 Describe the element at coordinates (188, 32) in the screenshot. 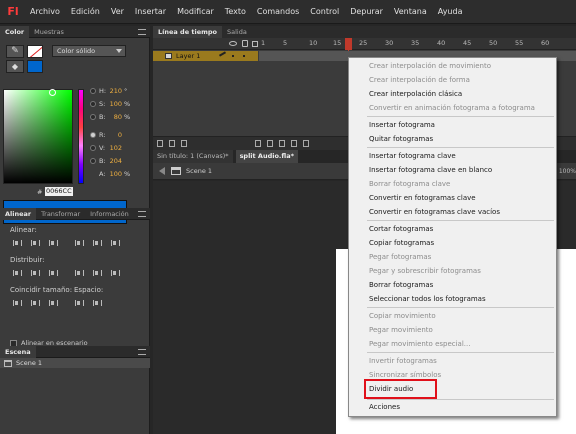

I see `tab-timeline: Línea de tiempo` at that location.